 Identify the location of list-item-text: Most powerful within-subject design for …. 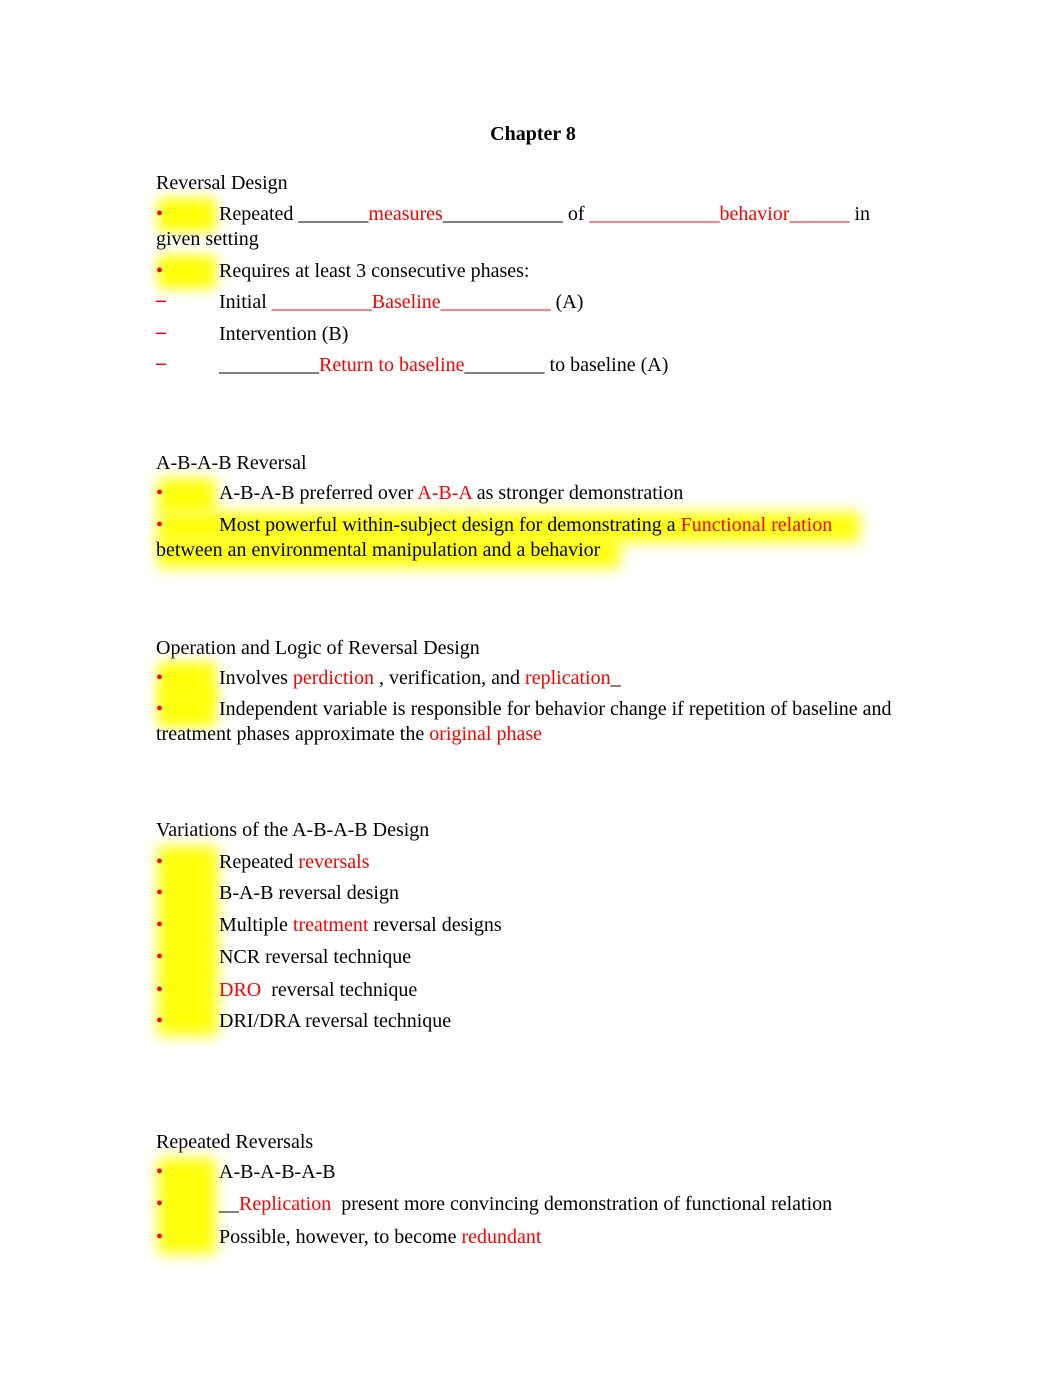
(494, 537).